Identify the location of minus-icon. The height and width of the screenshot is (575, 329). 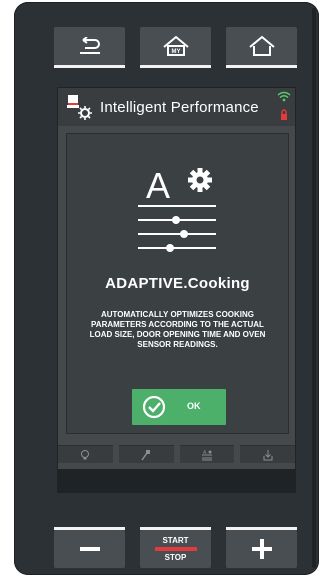
(89, 549).